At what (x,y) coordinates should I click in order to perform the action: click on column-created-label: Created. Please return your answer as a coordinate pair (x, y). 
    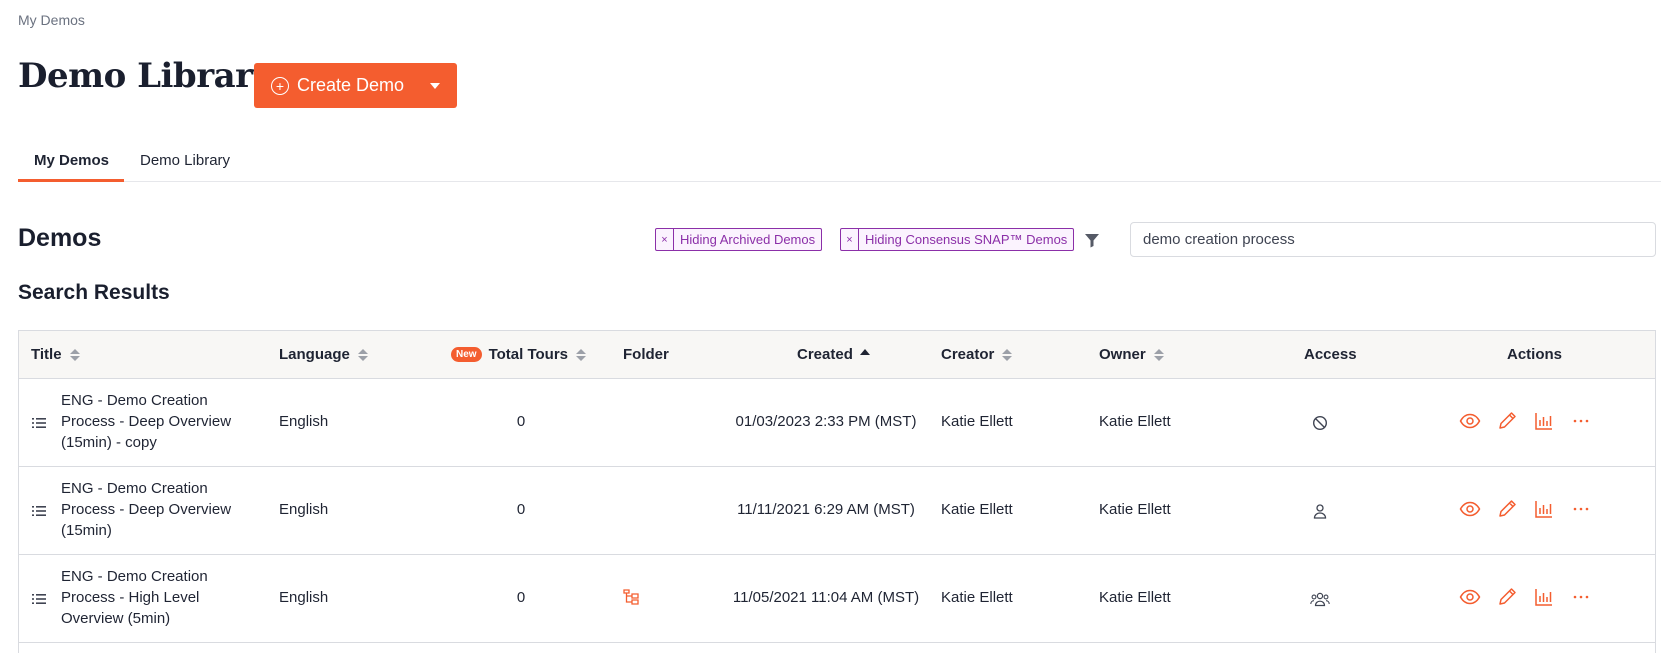
    Looking at the image, I should click on (825, 354).